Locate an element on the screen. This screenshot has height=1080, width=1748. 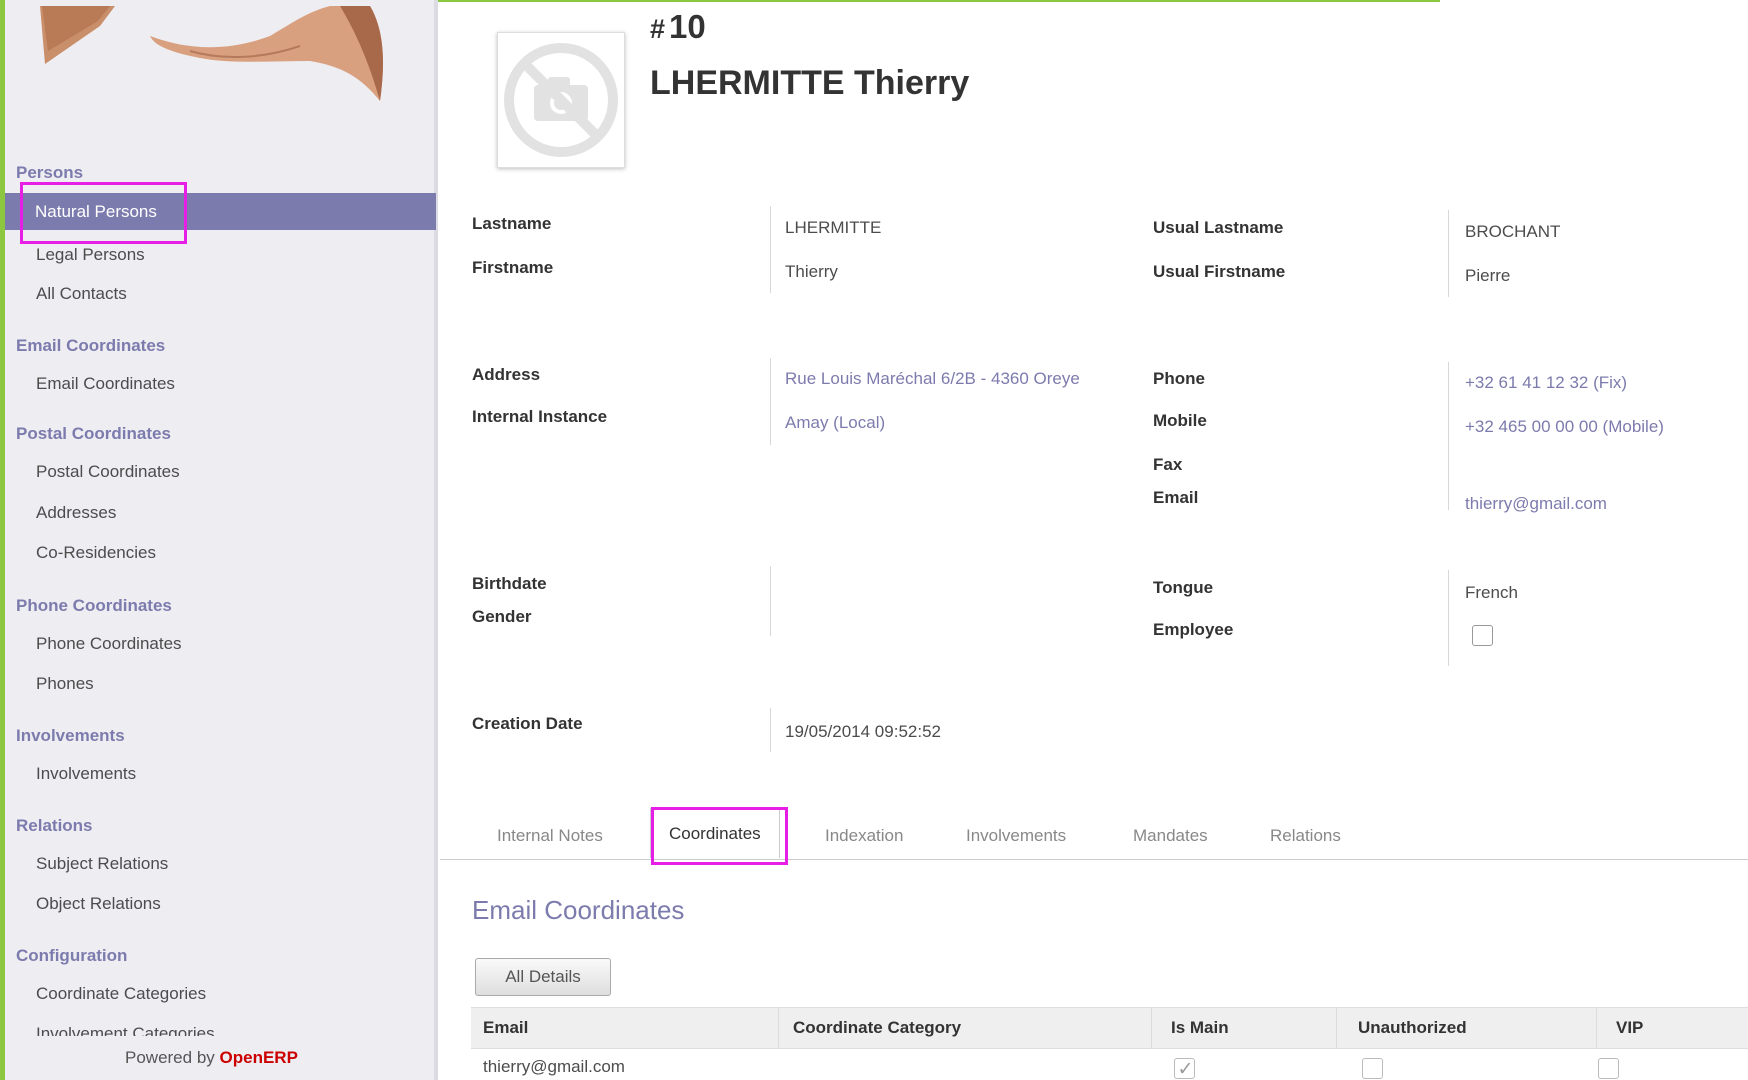
check-icon: ✓ is located at coordinates (1185, 1069).